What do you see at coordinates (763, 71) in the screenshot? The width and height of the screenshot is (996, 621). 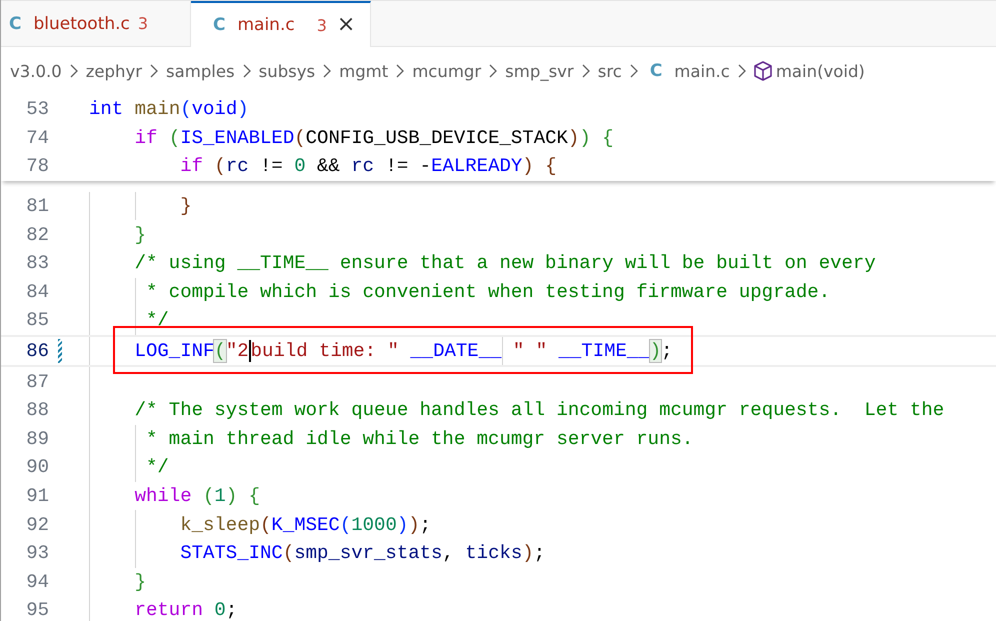 I see `cube-icon` at bounding box center [763, 71].